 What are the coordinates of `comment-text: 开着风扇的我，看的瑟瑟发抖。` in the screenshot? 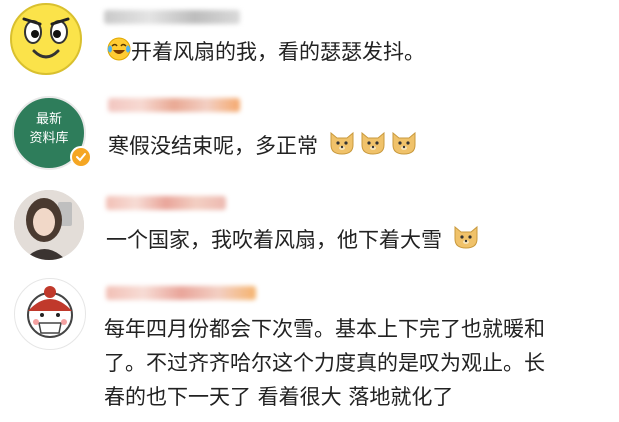 It's located at (264, 53).